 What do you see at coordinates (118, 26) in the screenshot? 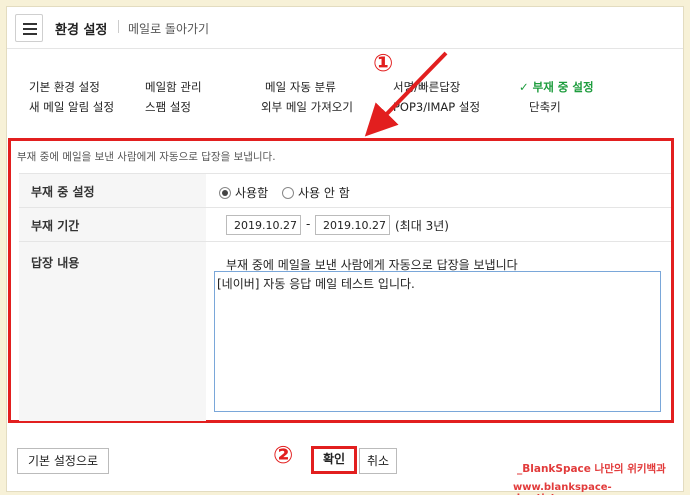
I see `header-divider` at bounding box center [118, 26].